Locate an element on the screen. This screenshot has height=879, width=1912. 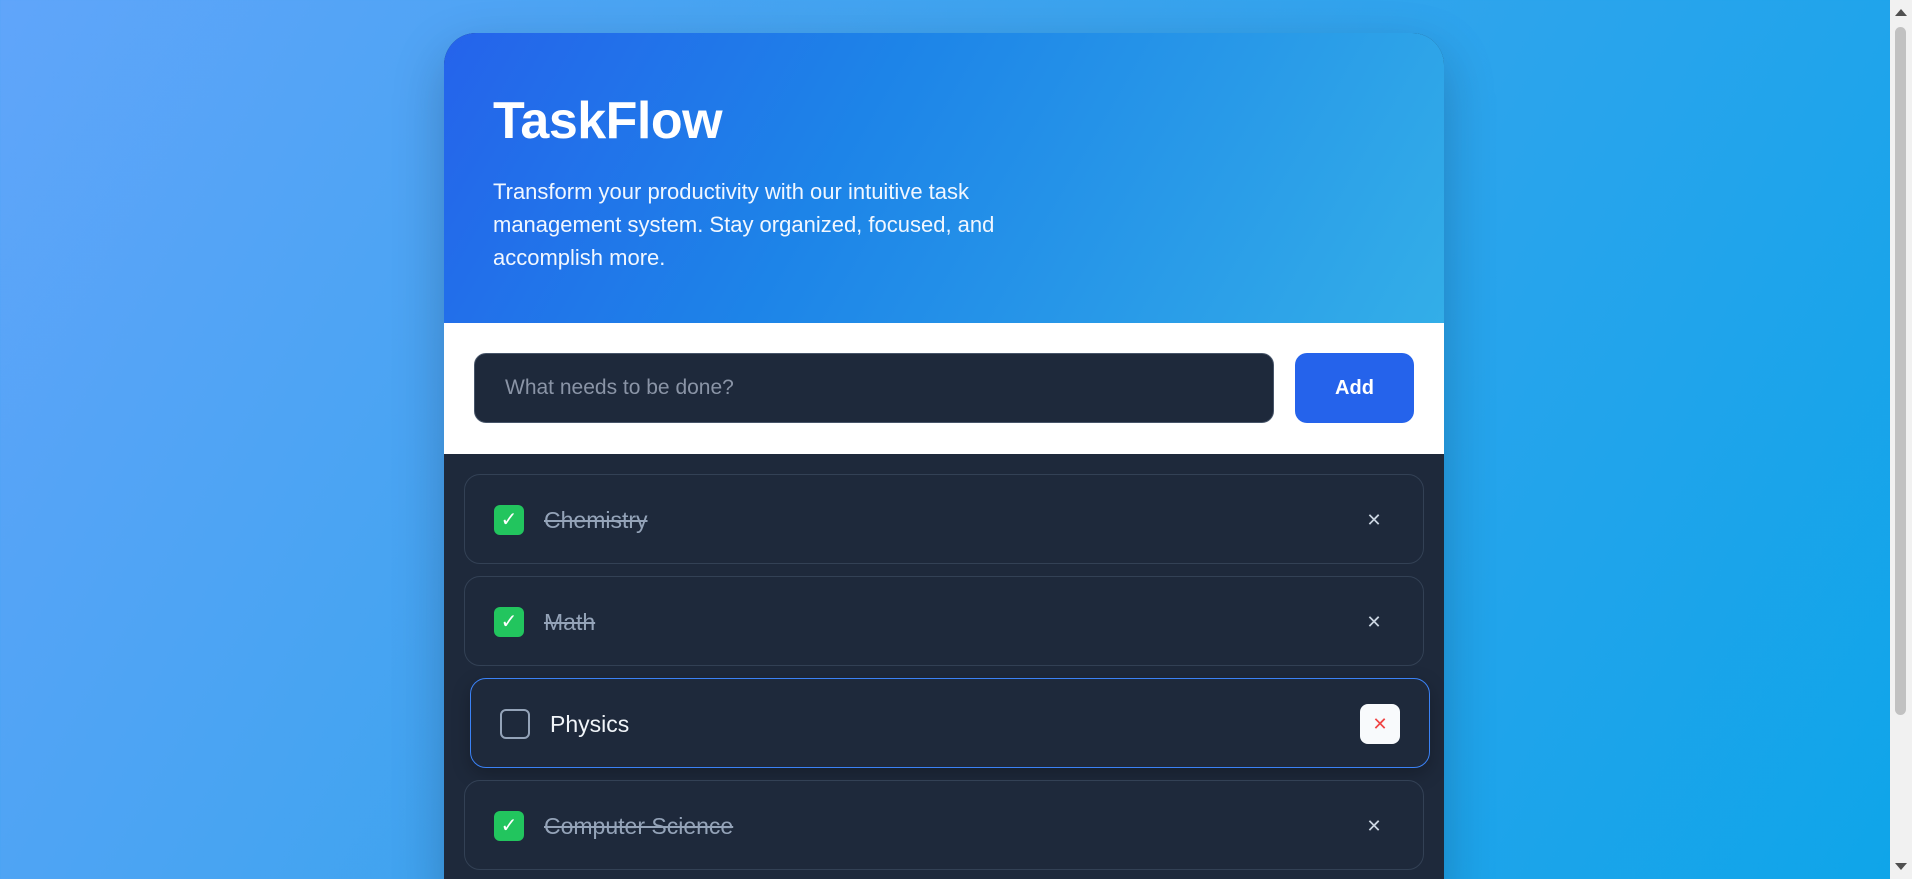
scroll-down-icon is located at coordinates (1901, 866).